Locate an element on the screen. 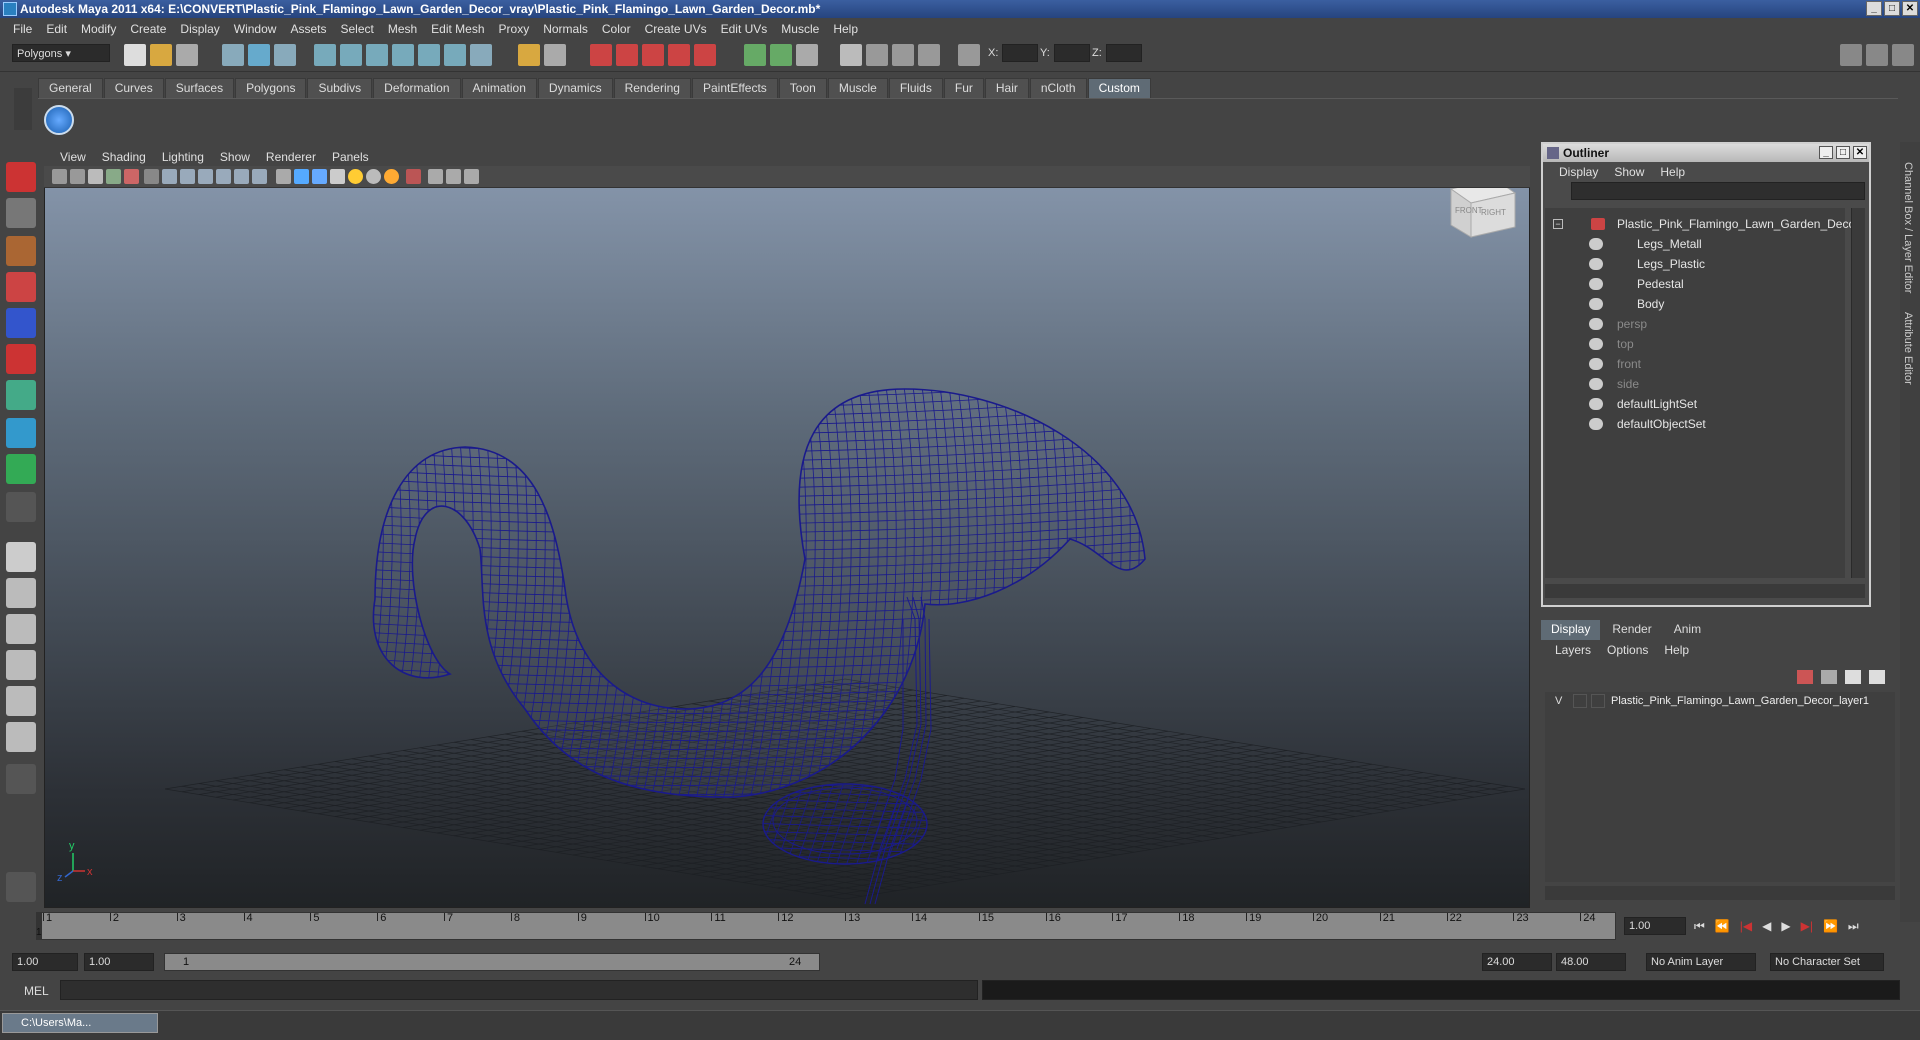 The image size is (1920, 1040). layout-more-icon is located at coordinates (21, 779).